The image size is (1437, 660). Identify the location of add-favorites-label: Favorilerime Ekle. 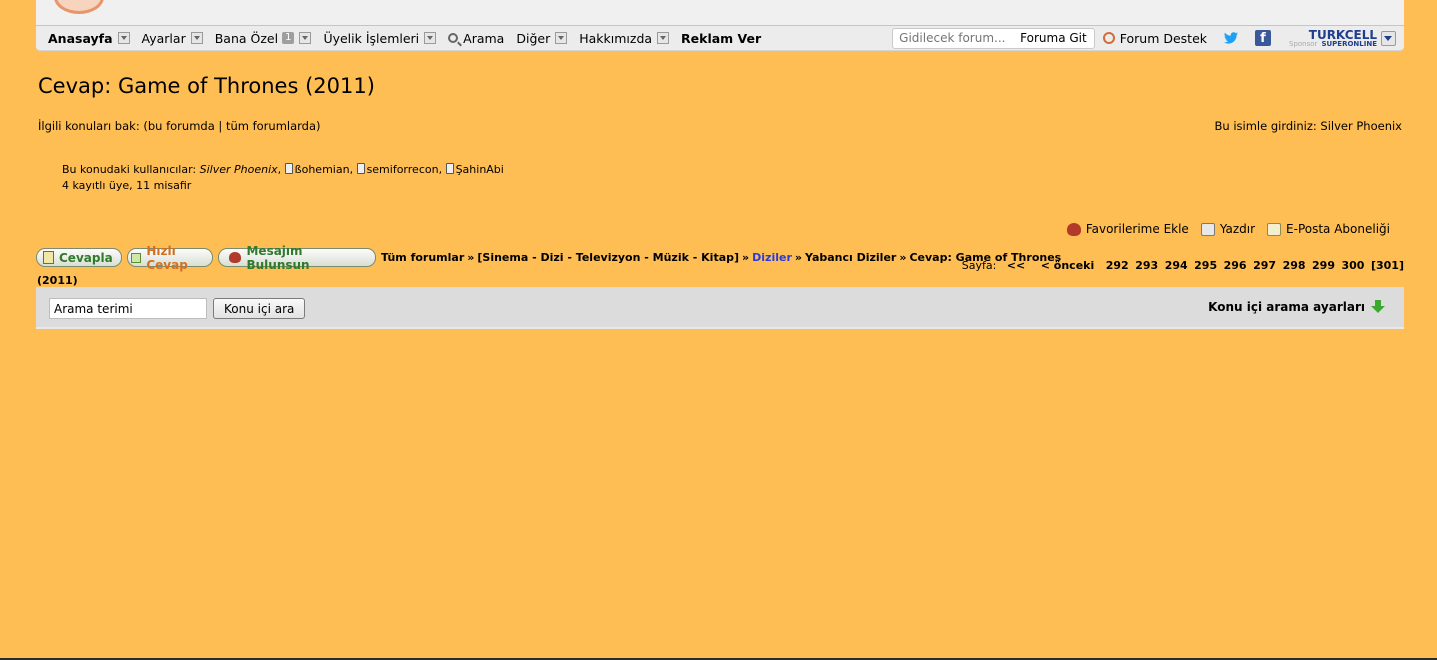
(1137, 229).